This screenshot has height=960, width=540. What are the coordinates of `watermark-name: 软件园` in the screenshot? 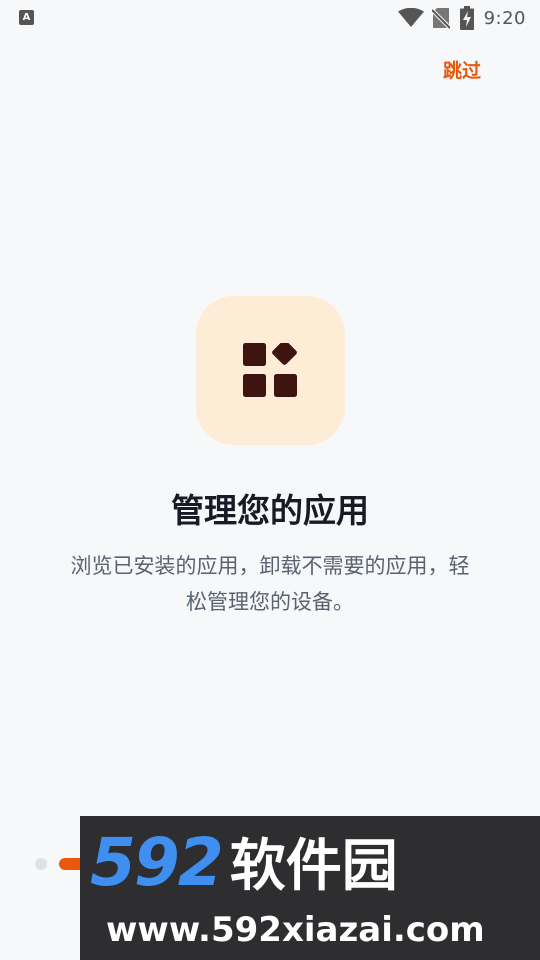 It's located at (313, 866).